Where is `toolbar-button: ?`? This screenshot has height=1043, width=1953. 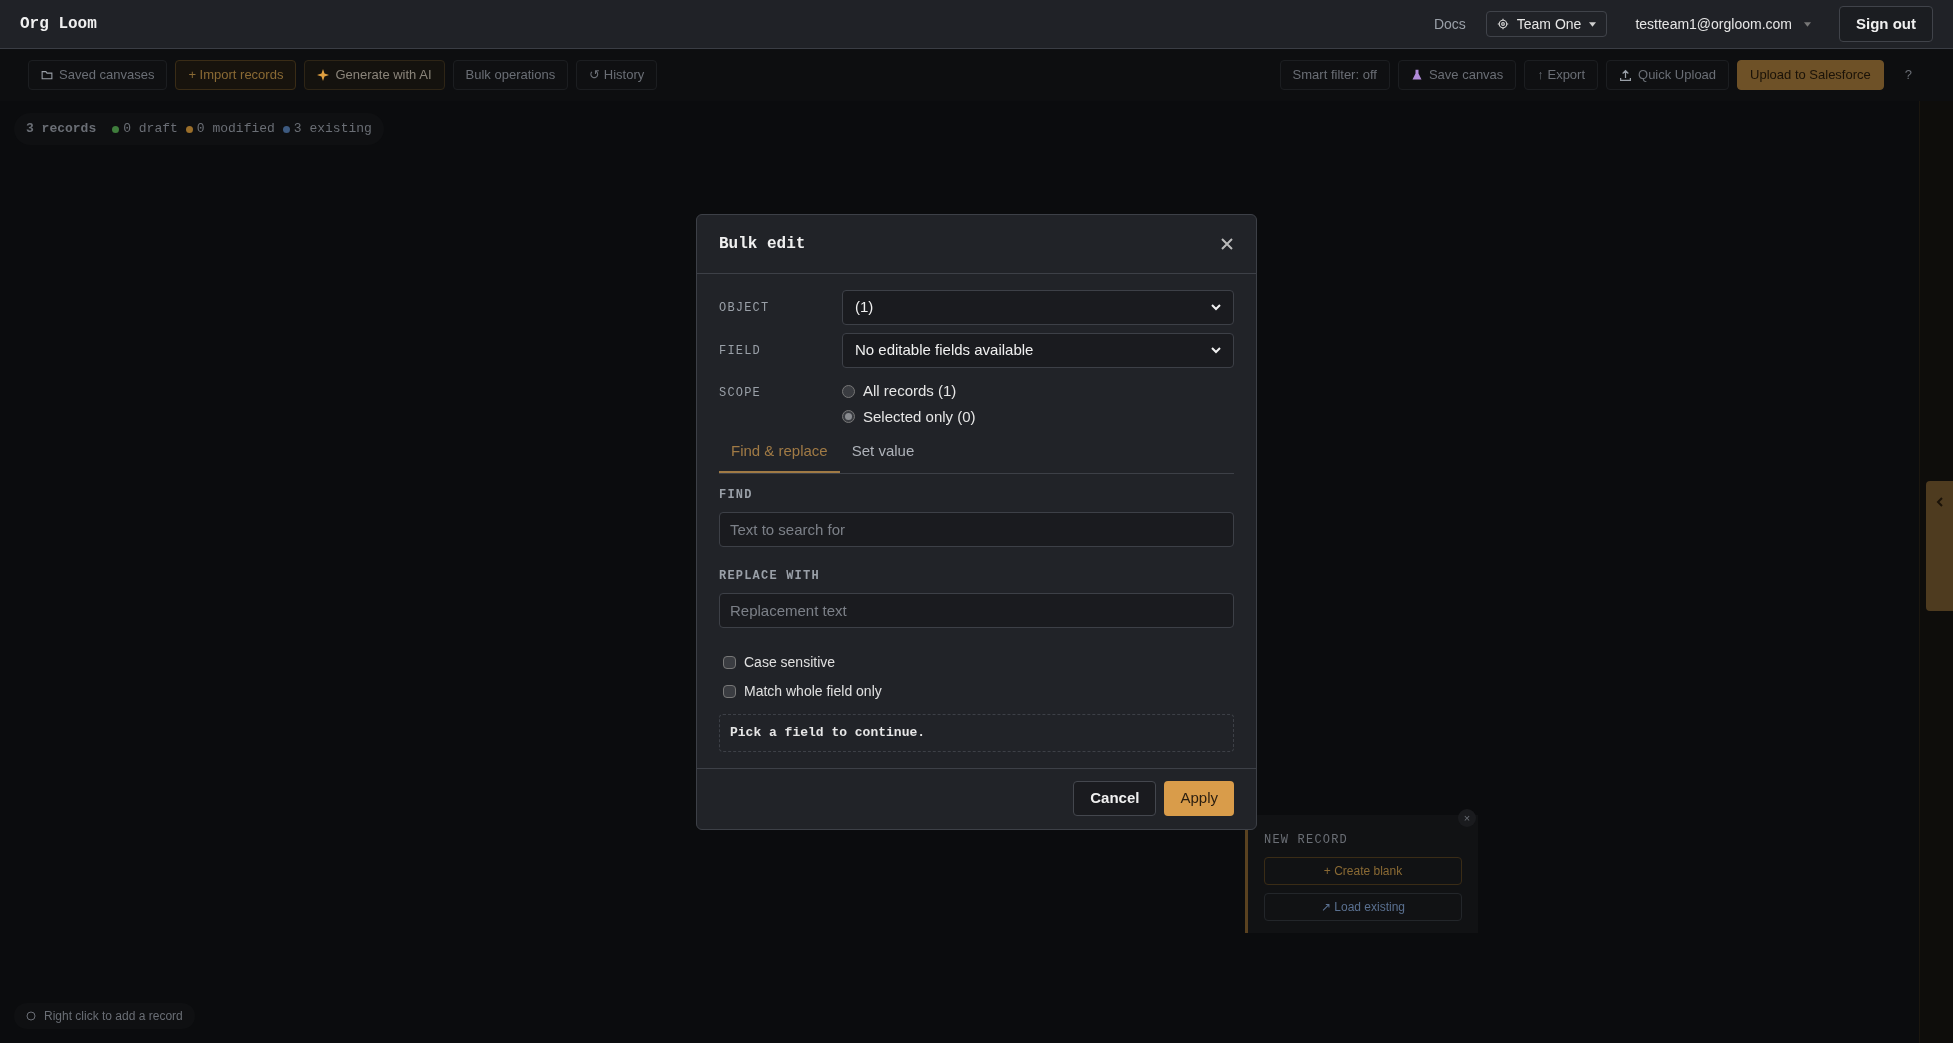
toolbar-button: ? is located at coordinates (1908, 75).